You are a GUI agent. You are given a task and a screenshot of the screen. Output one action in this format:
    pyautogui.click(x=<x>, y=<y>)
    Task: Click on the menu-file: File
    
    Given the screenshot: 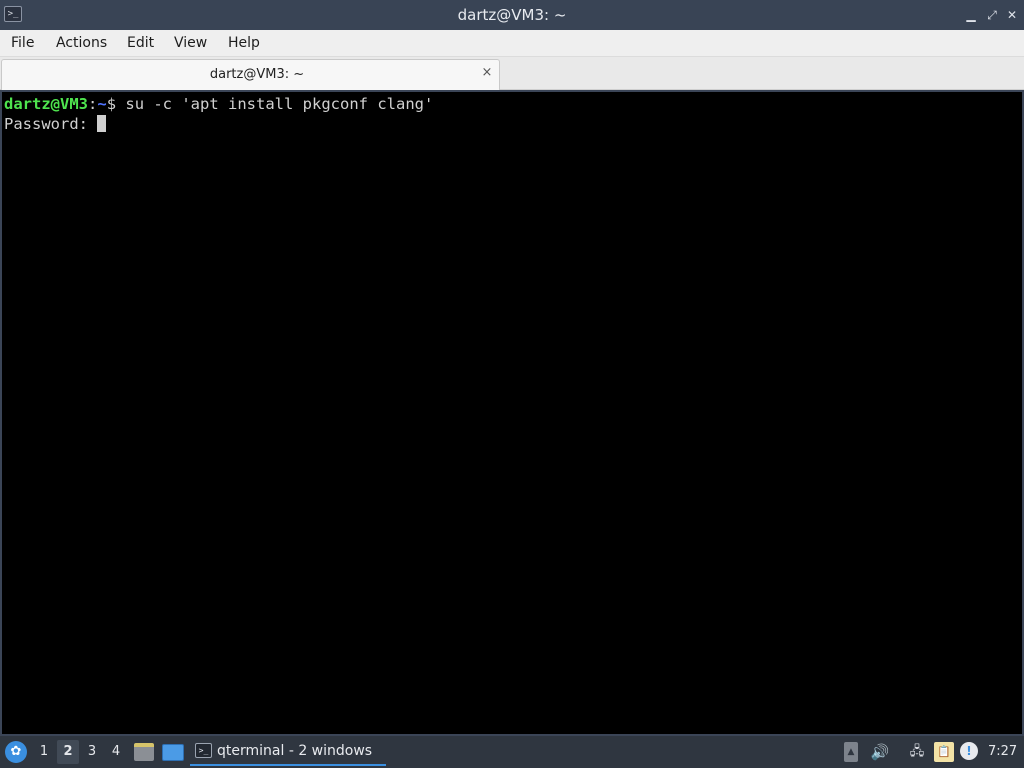 What is the action you would take?
    pyautogui.click(x=22, y=43)
    